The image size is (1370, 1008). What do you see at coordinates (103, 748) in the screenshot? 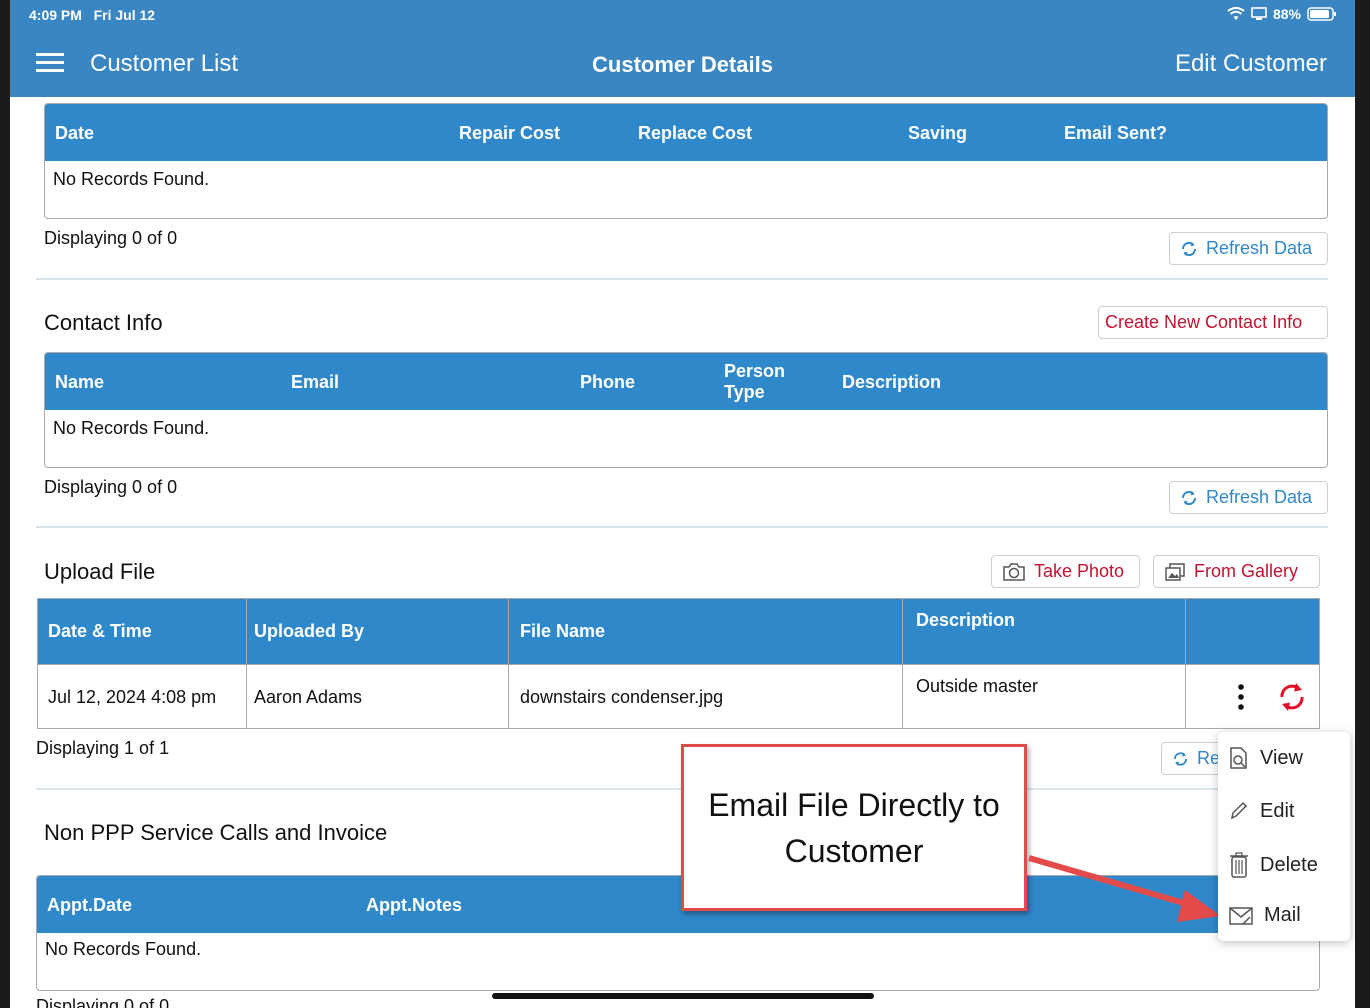
I see `display-count: Displaying 1 of 1` at bounding box center [103, 748].